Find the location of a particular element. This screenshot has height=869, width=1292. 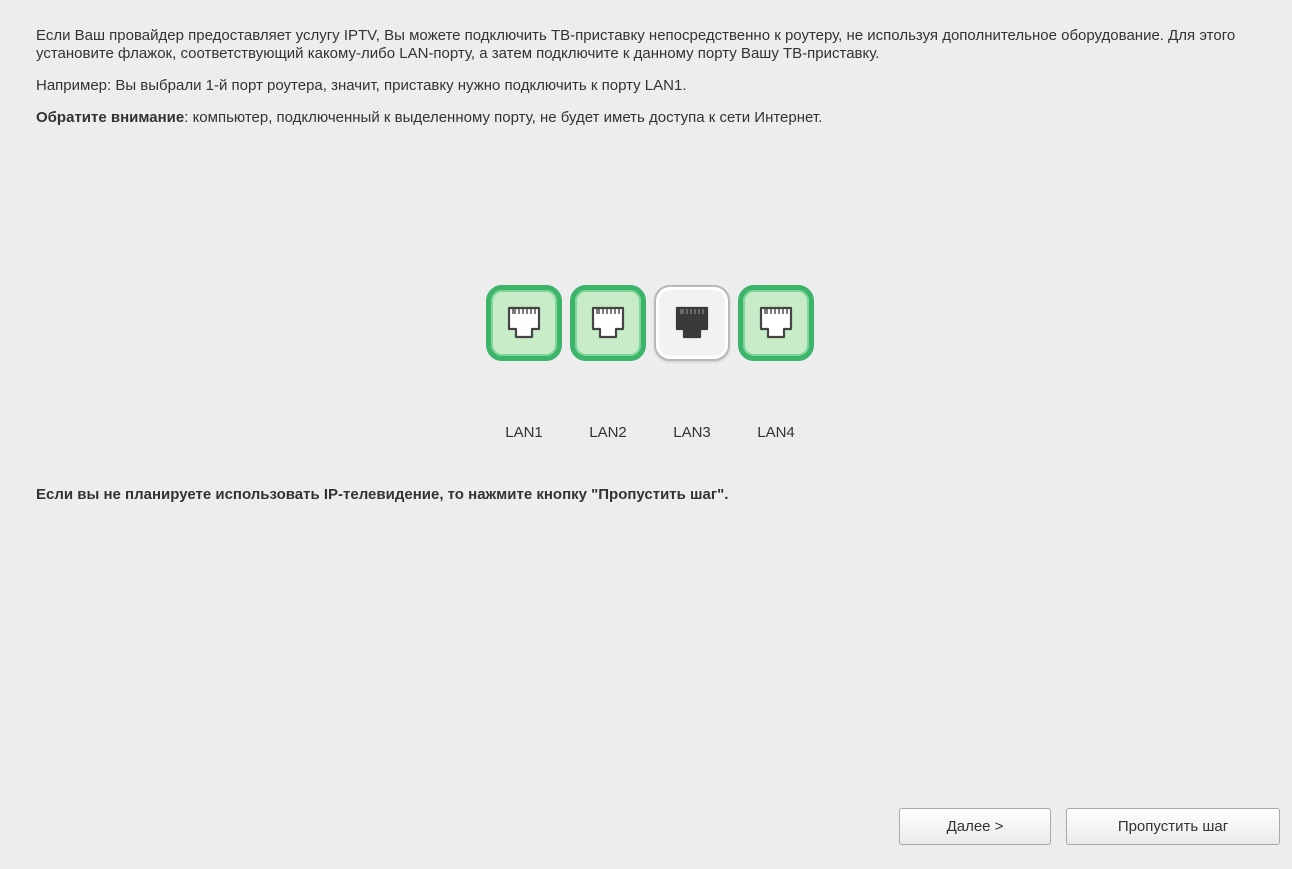

note-label: Обратите внимание is located at coordinates (110, 117).